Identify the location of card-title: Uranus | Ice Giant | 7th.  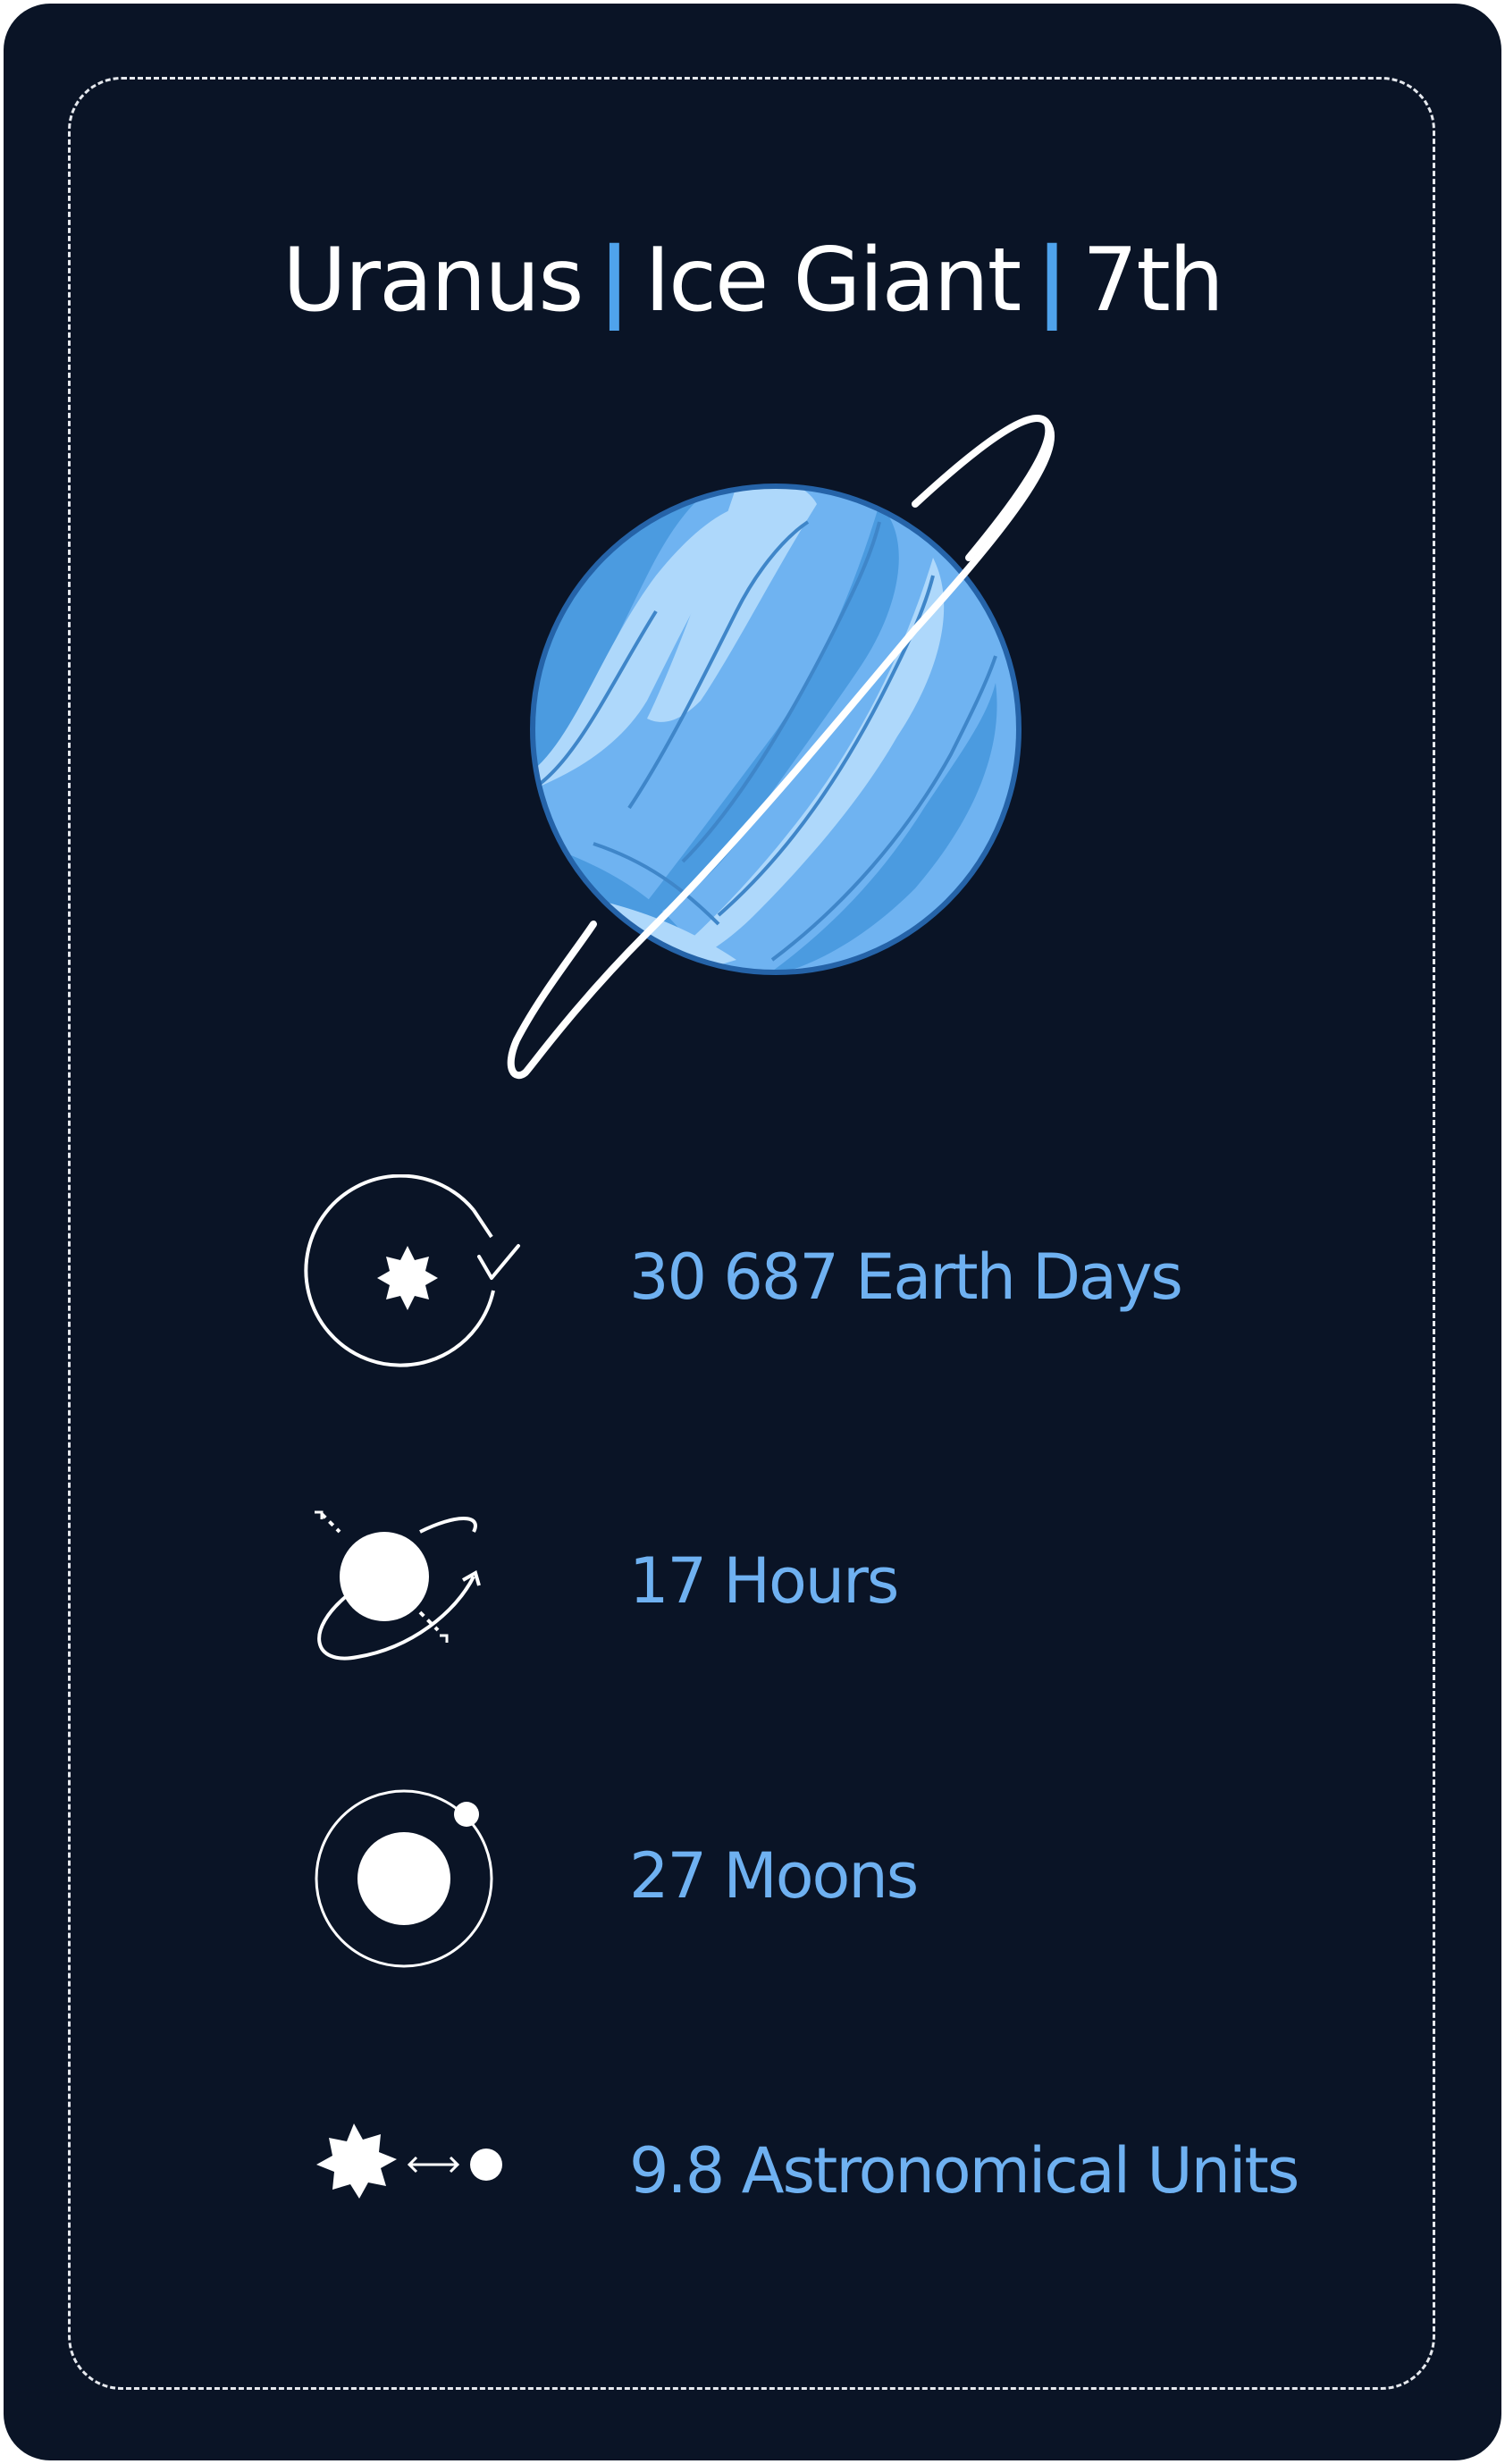
(752, 280).